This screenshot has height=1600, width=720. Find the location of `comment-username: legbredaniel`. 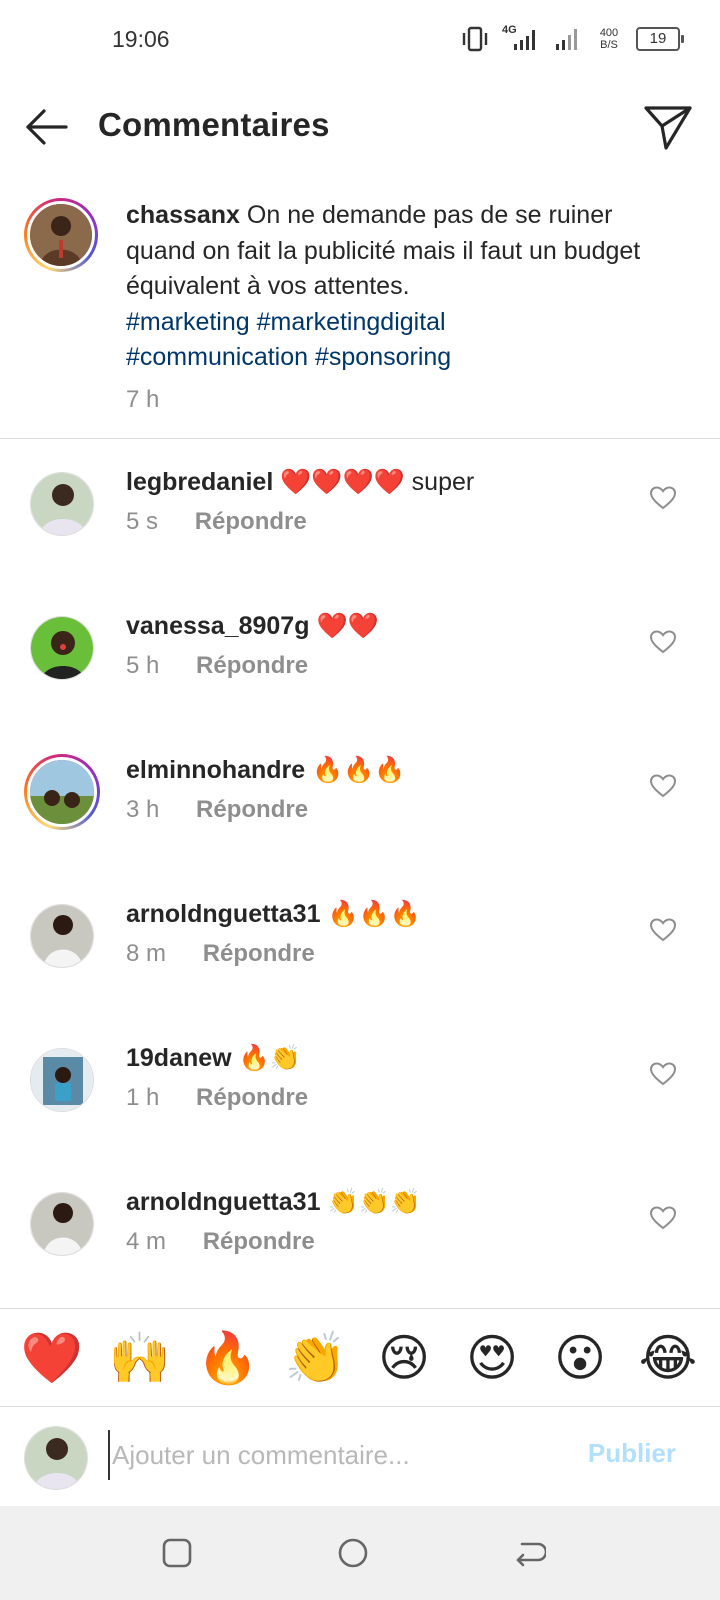

comment-username: legbredaniel is located at coordinates (199, 482).